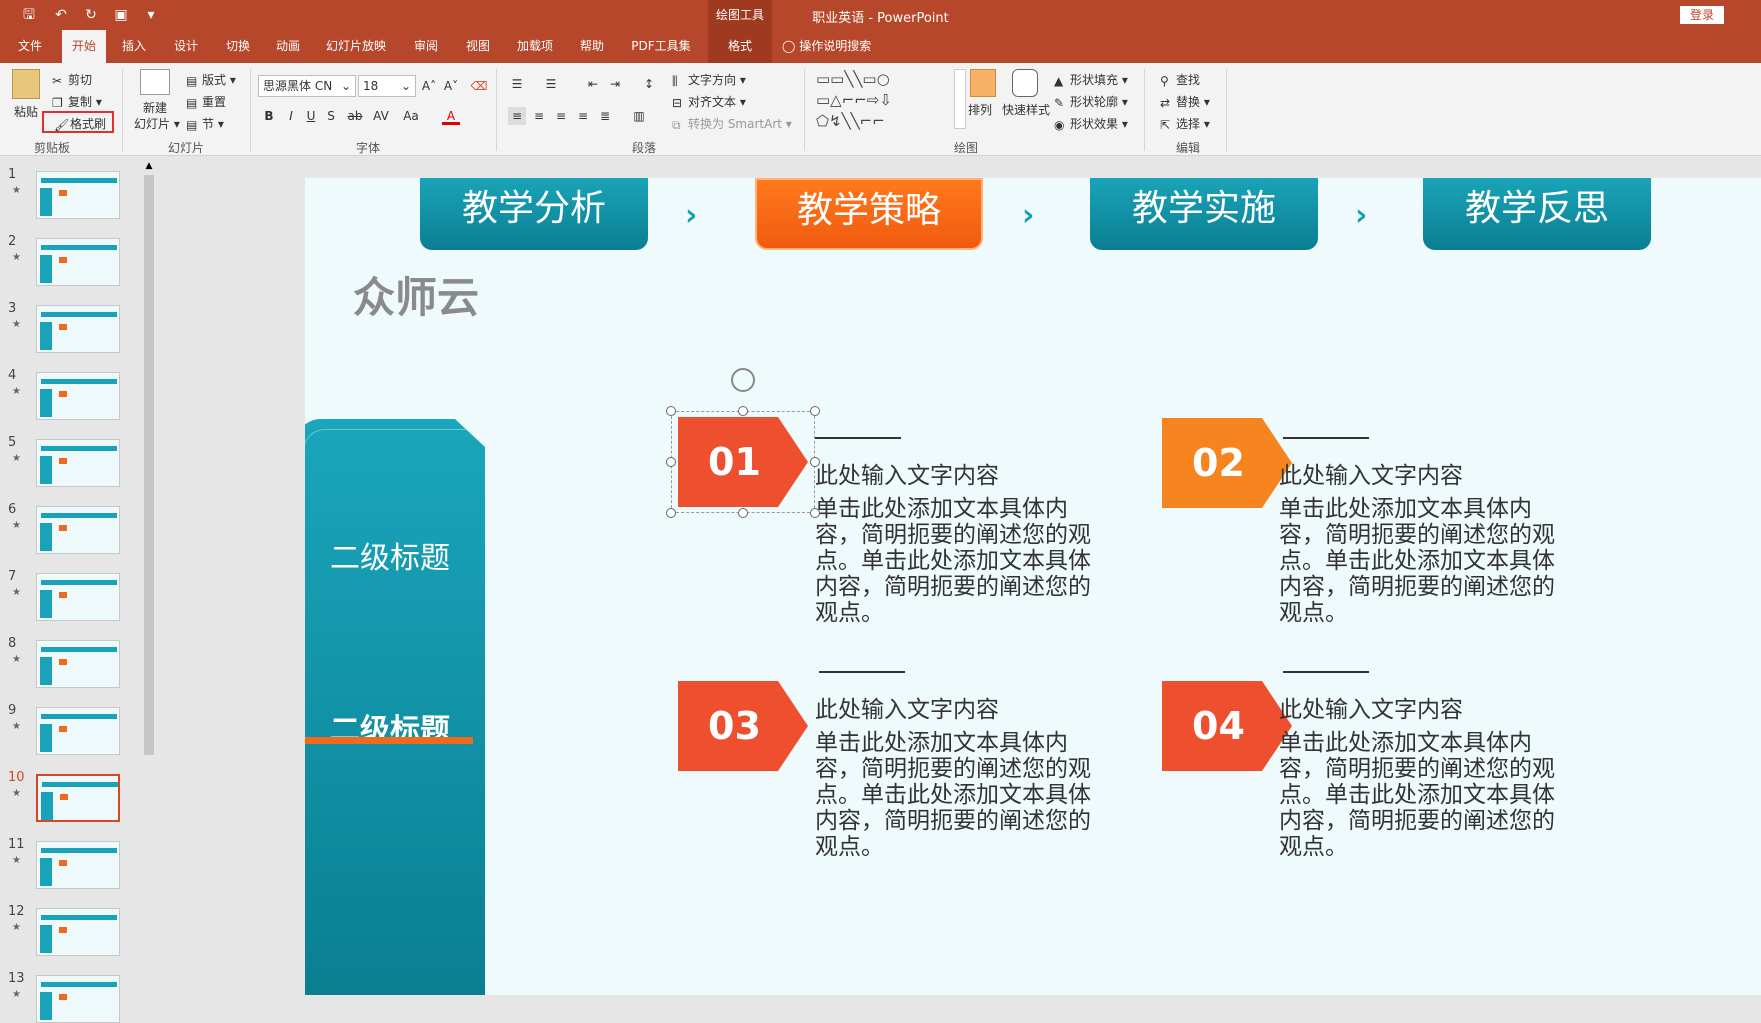 The height and width of the screenshot is (1023, 1761). What do you see at coordinates (1227, 463) in the screenshot?
I see `item-number-shape: 02` at bounding box center [1227, 463].